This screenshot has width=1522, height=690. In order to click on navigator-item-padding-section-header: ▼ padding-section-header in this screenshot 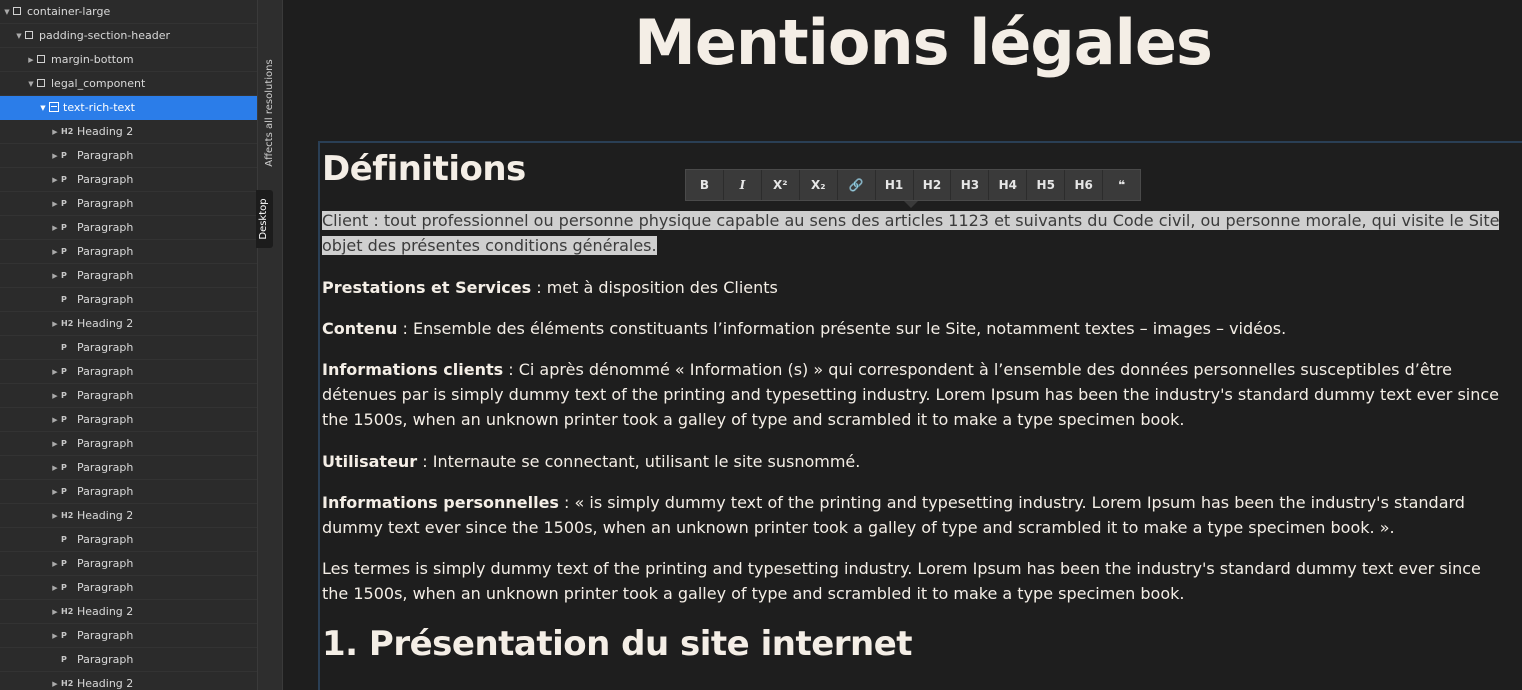, I will do `click(128, 36)`.